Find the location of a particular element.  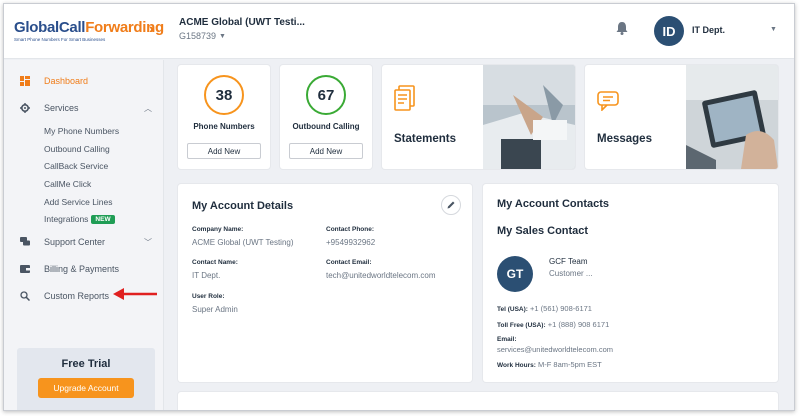

sidebar-item-add-service-lines: Add Service Lines is located at coordinates (78, 202).